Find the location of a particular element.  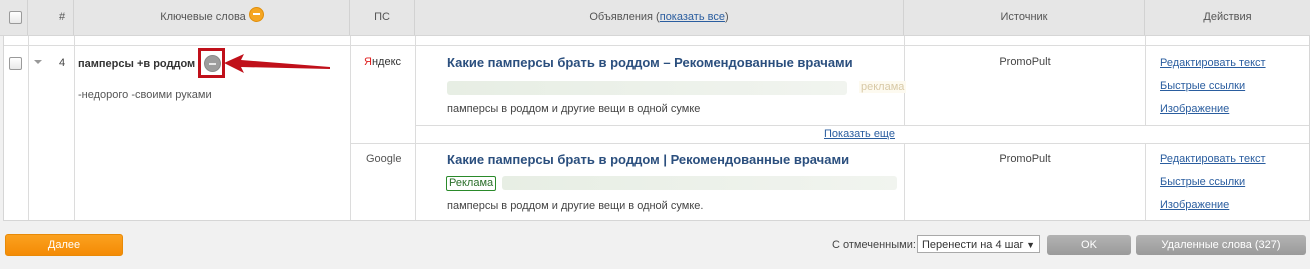

deleted-words-button: Удаленные слова (327) is located at coordinates (1221, 245).